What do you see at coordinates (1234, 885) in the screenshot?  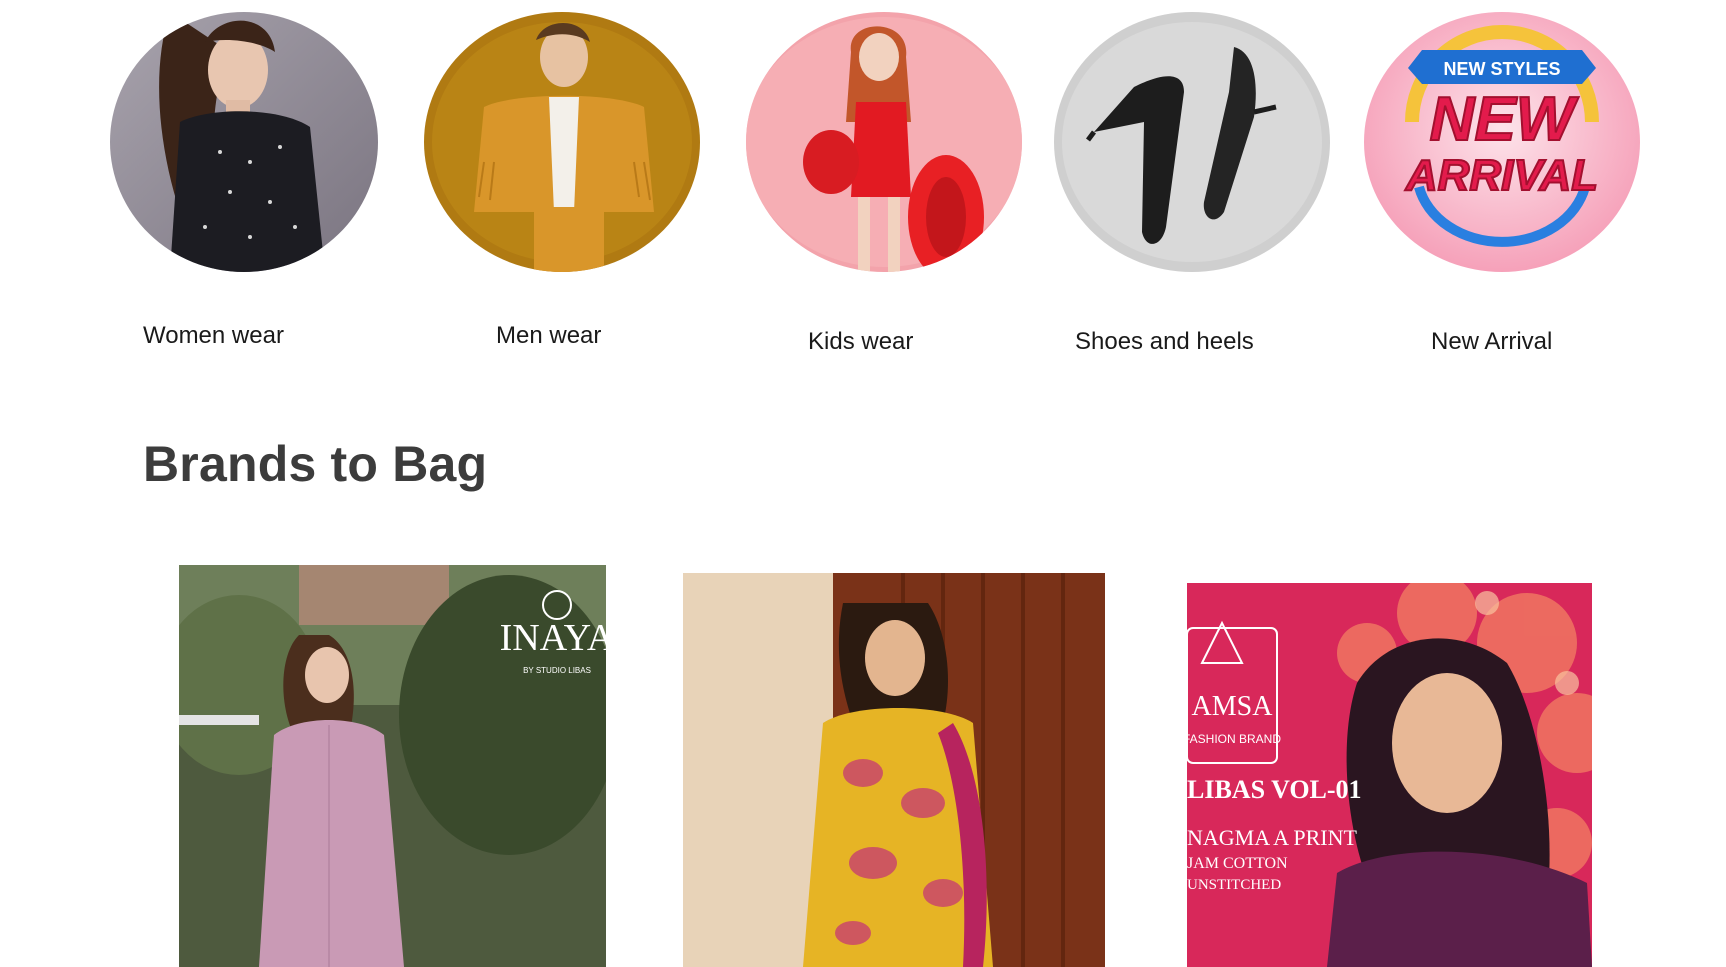 I see `brand-amsa-line3: UNSTITCHED` at bounding box center [1234, 885].